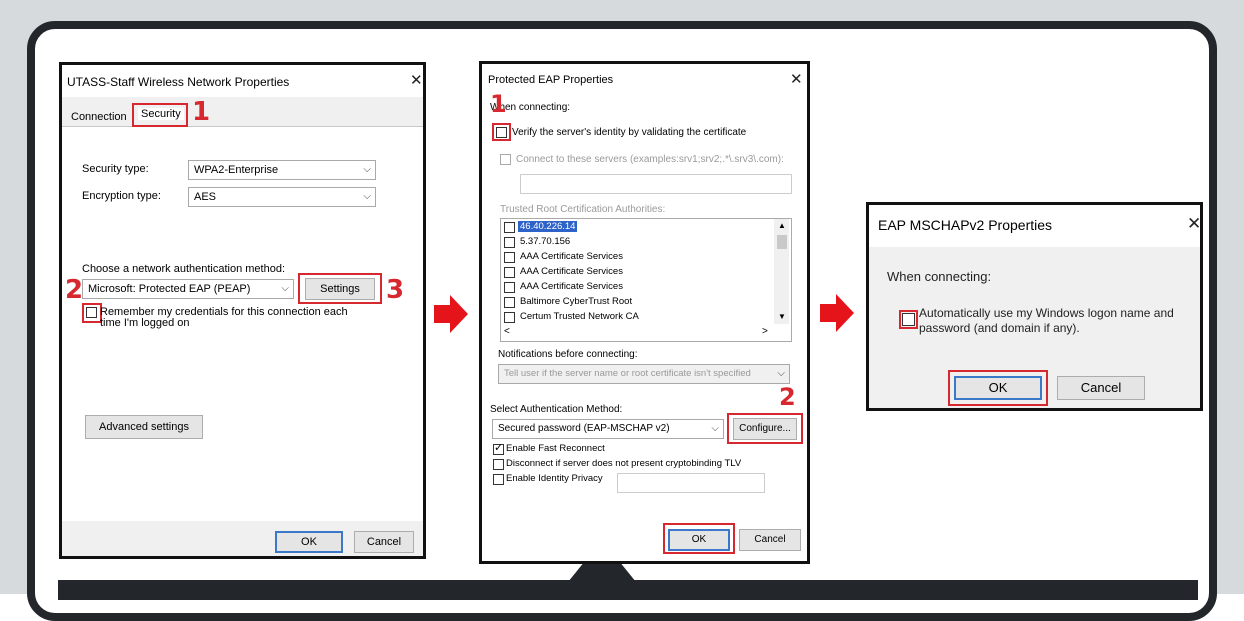 This screenshot has height=621, width=1244. Describe the element at coordinates (551, 80) in the screenshot. I see `dialog-title: Protected EAP Properties` at that location.